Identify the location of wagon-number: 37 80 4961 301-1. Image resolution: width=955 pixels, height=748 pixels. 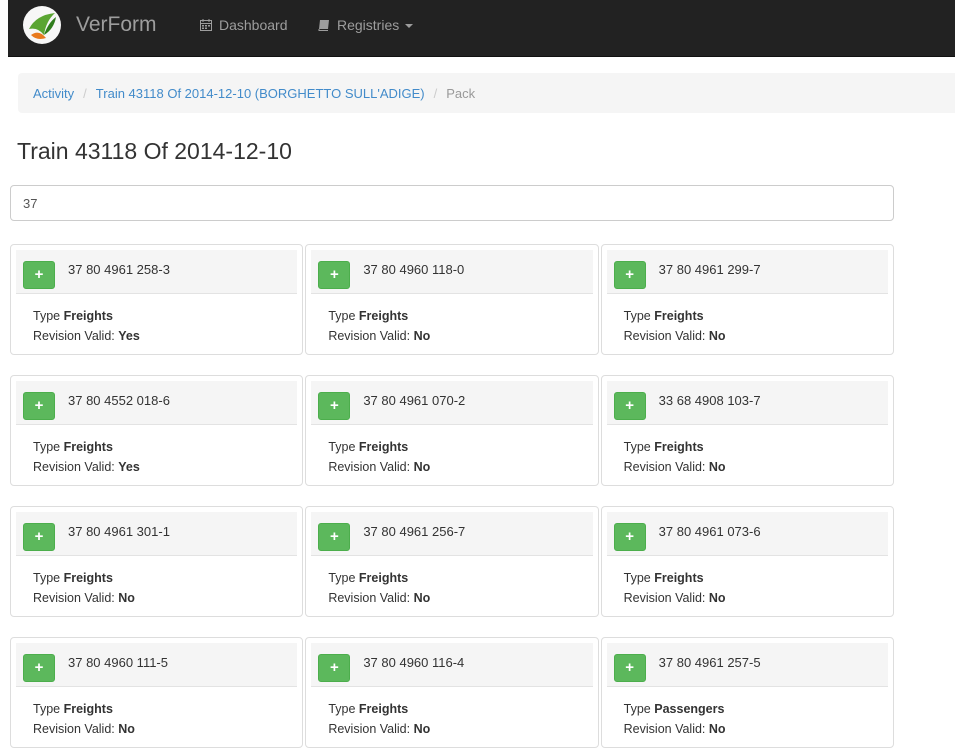
(119, 531).